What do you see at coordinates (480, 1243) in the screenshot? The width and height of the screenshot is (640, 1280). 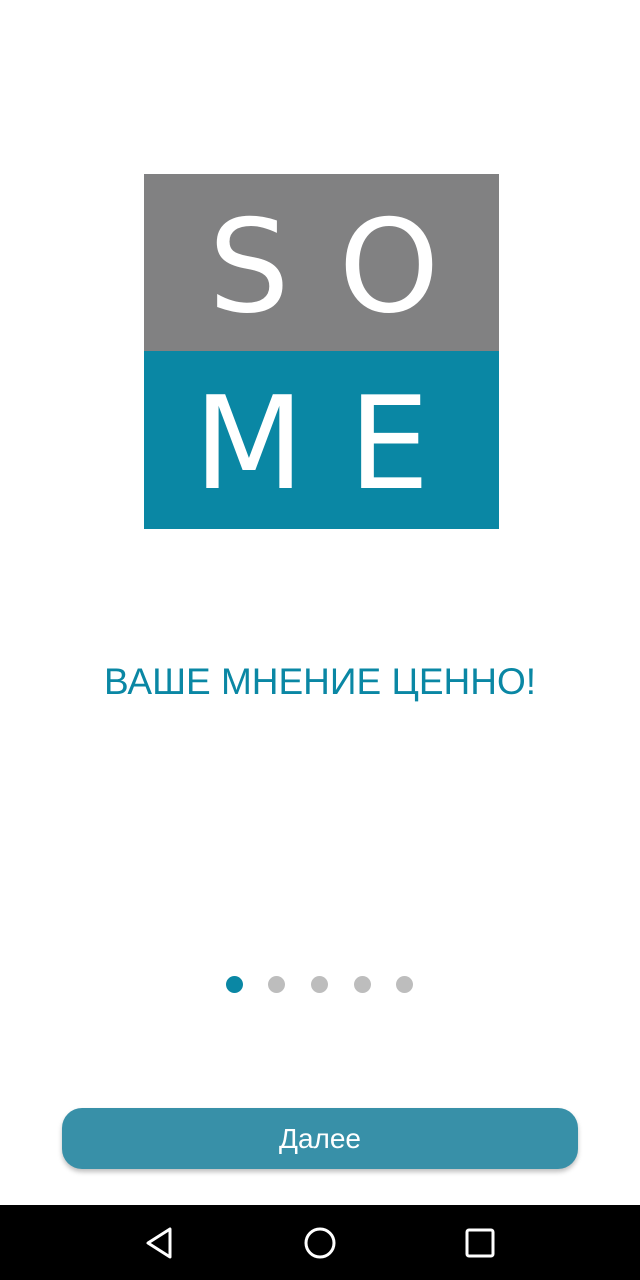 I see `recents-icon` at bounding box center [480, 1243].